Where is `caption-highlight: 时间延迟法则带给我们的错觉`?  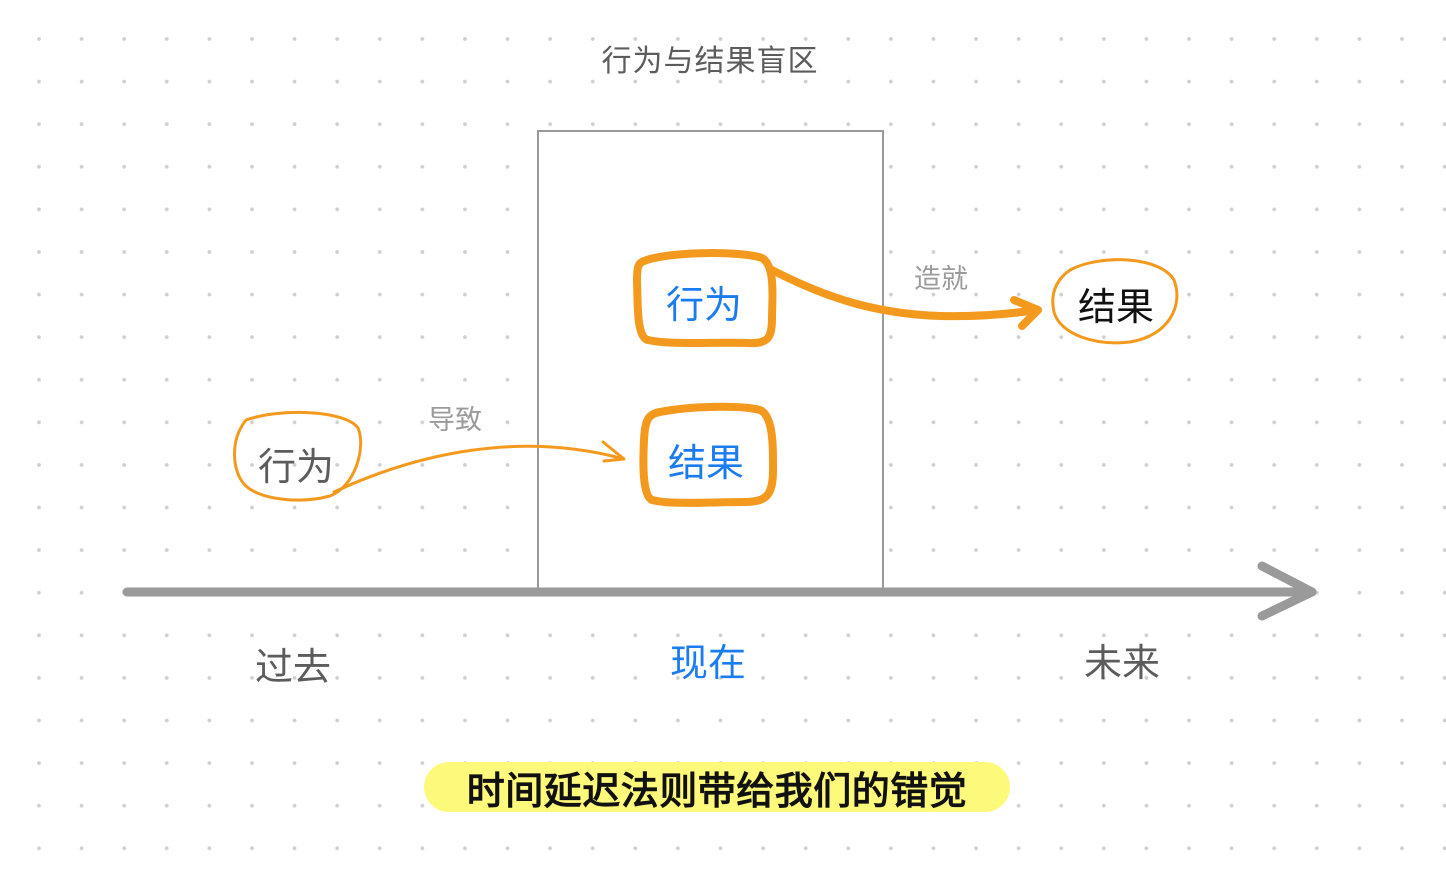 caption-highlight: 时间延迟法则带给我们的错觉 is located at coordinates (717, 787).